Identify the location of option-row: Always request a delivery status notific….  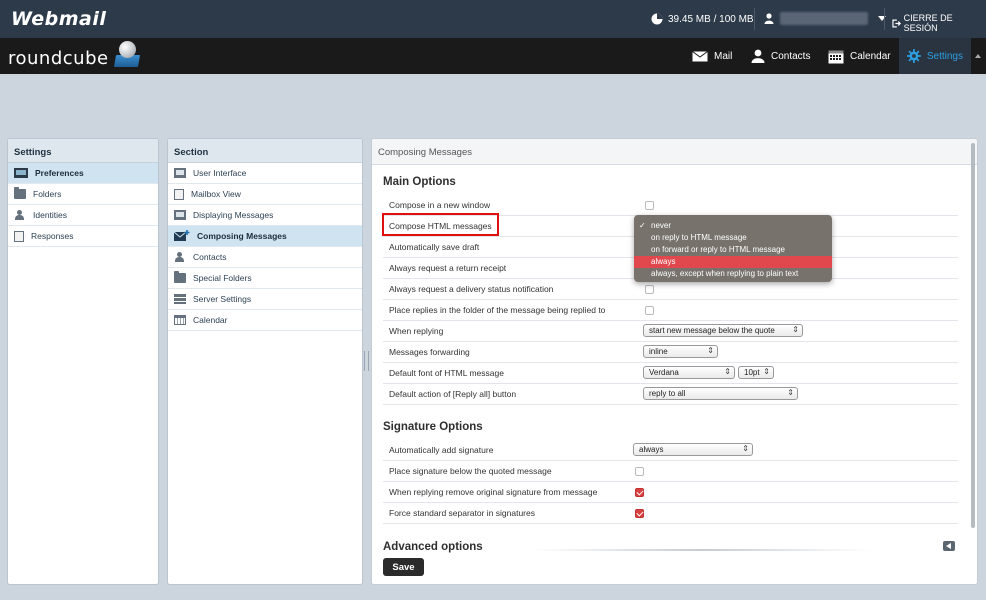
(670, 289).